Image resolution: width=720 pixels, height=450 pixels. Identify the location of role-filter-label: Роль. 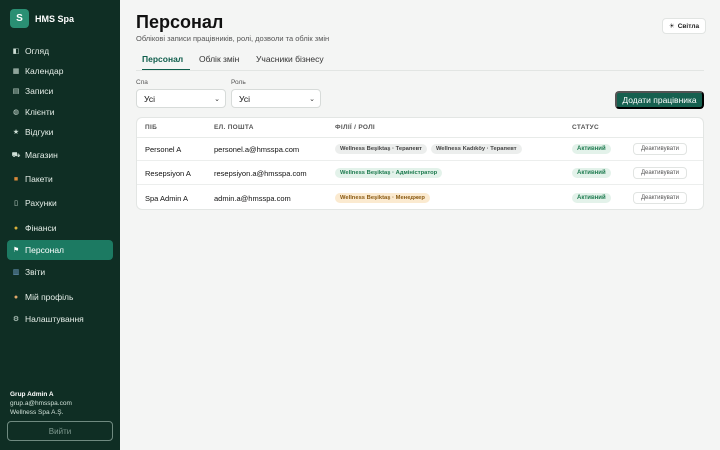
(238, 82).